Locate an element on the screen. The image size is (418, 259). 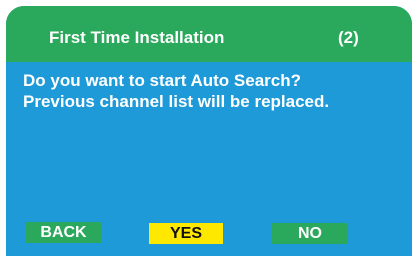
step-indicator: (2) is located at coordinates (348, 37).